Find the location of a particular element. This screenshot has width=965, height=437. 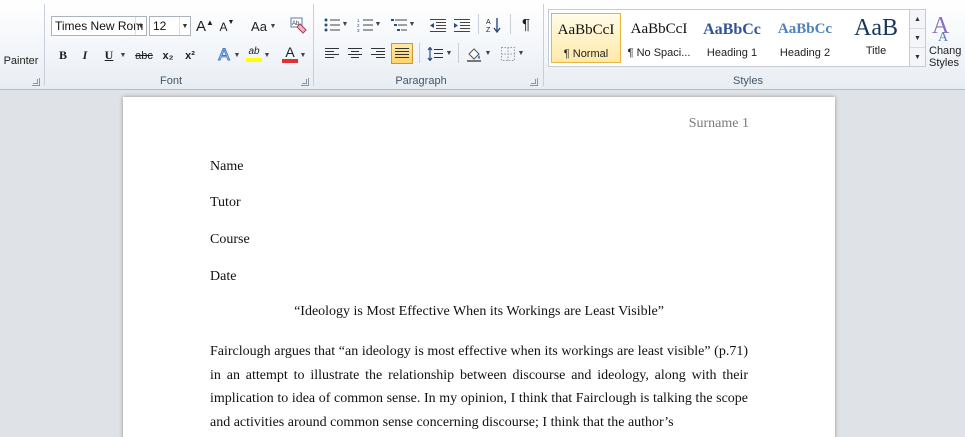

font-color-bar is located at coordinates (290, 60).